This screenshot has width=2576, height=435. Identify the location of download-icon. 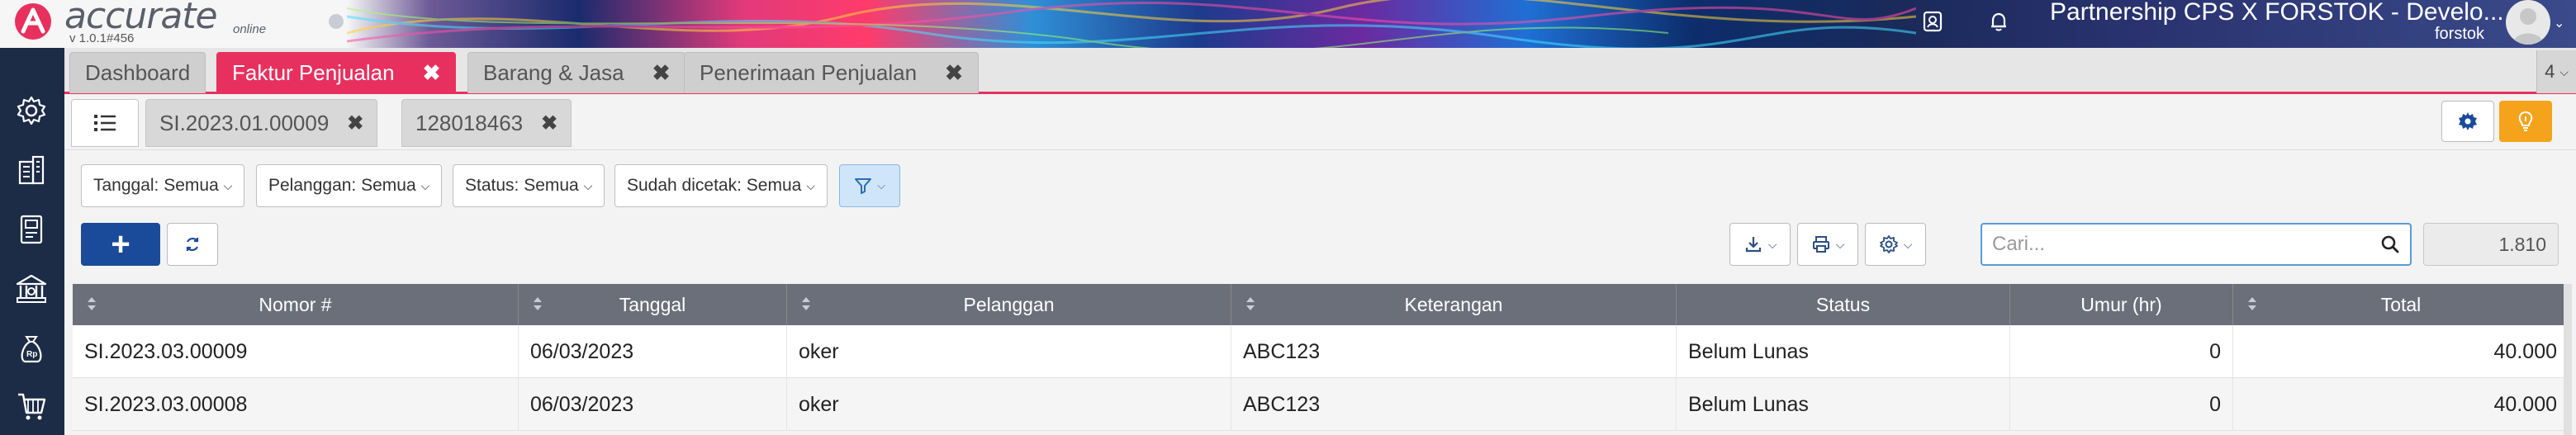
(1753, 245).